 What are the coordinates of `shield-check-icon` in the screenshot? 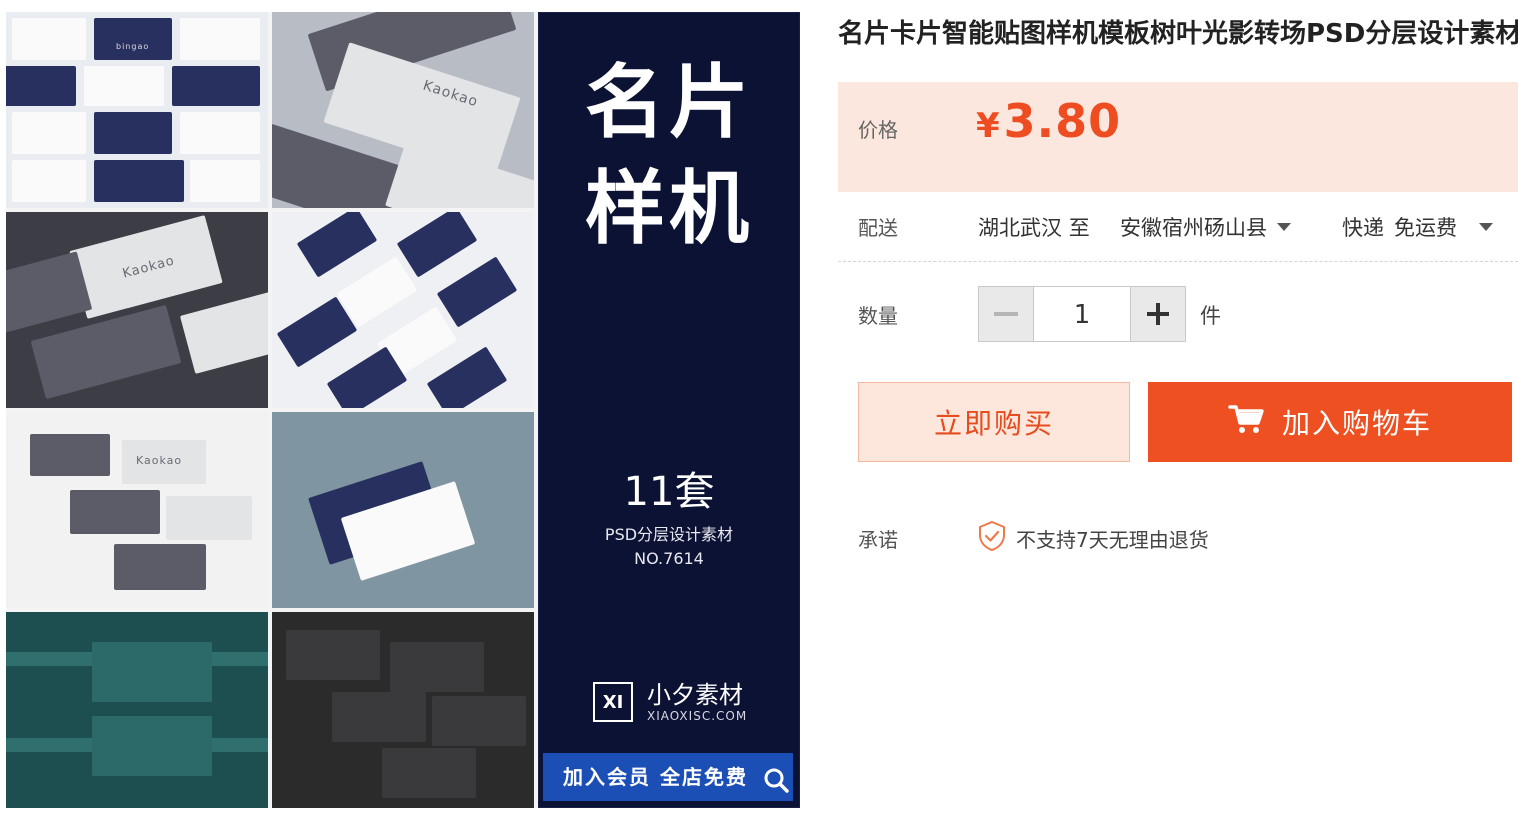 It's located at (992, 538).